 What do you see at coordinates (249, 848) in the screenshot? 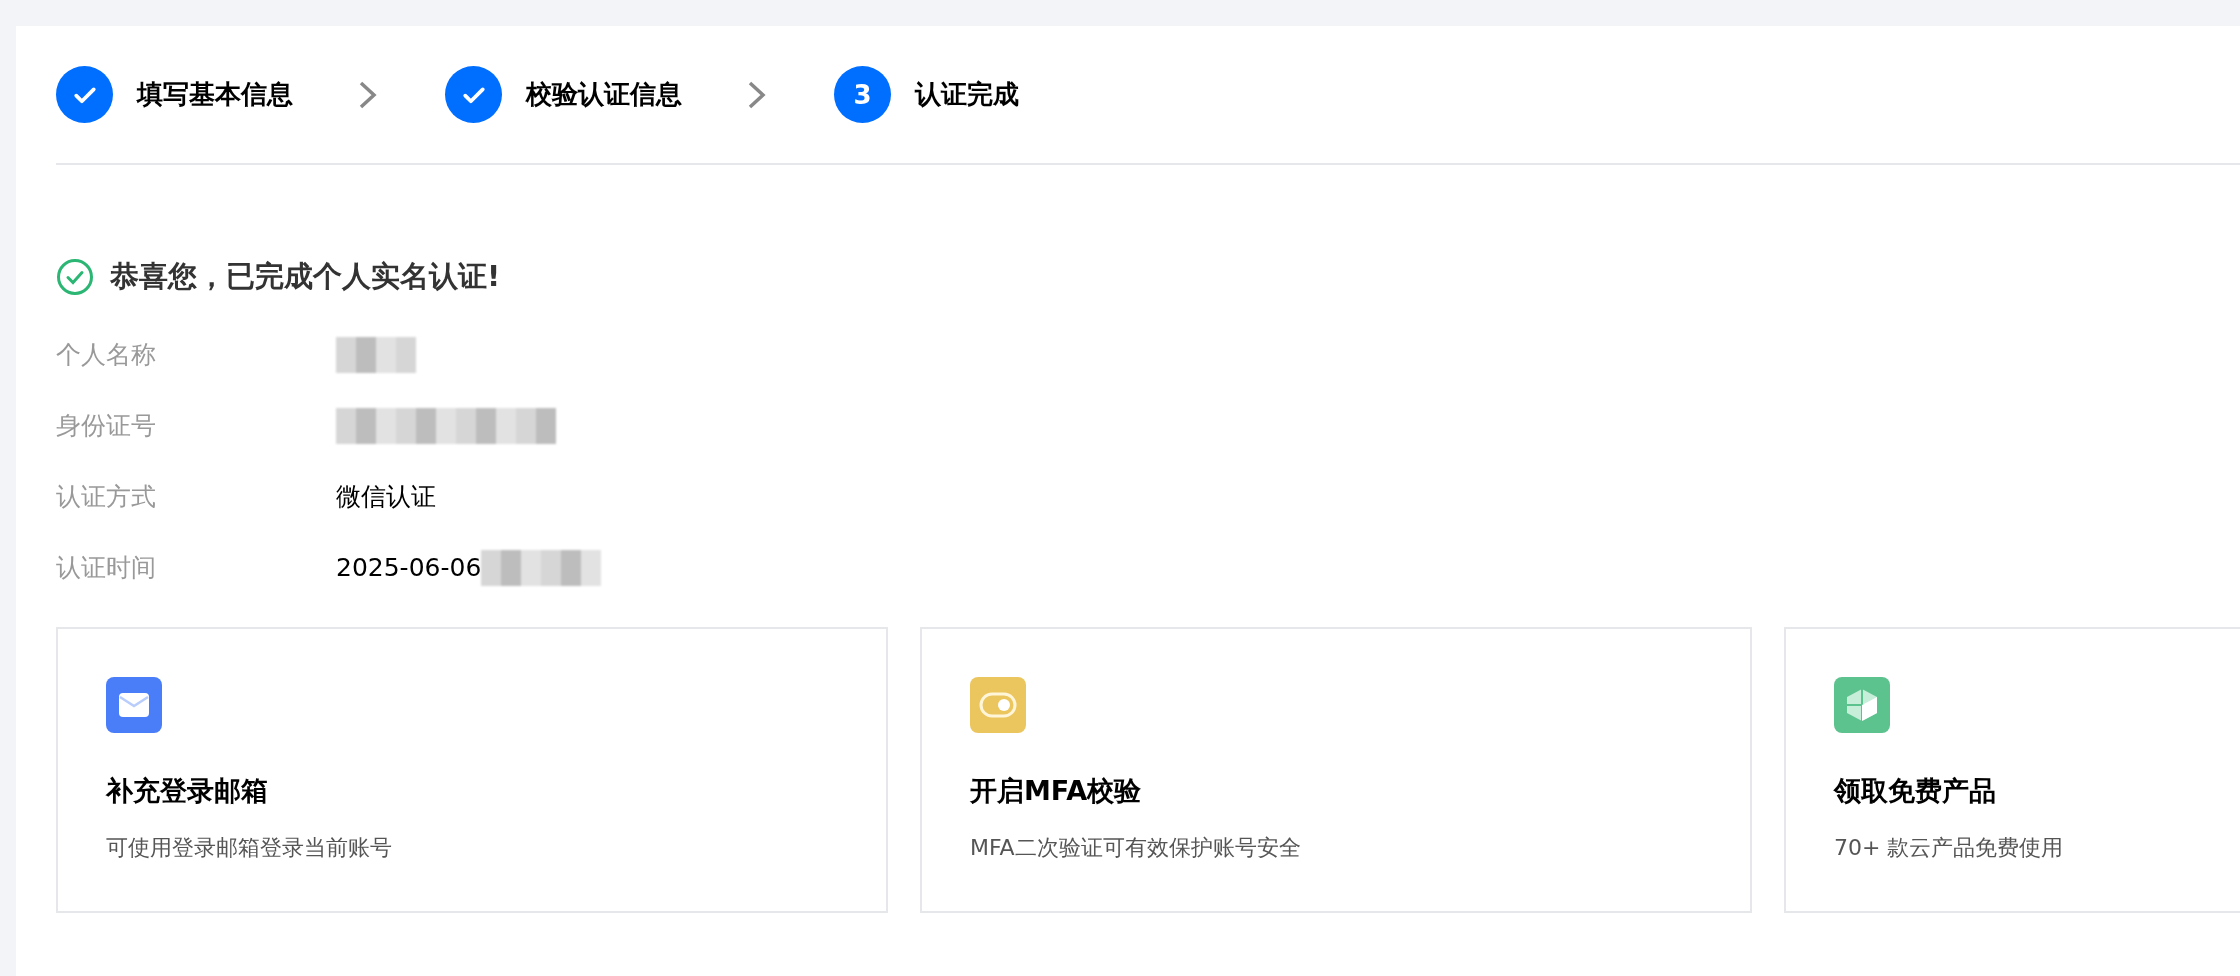
I see `card-description: 可使用登录邮箱登录当前账号` at bounding box center [249, 848].